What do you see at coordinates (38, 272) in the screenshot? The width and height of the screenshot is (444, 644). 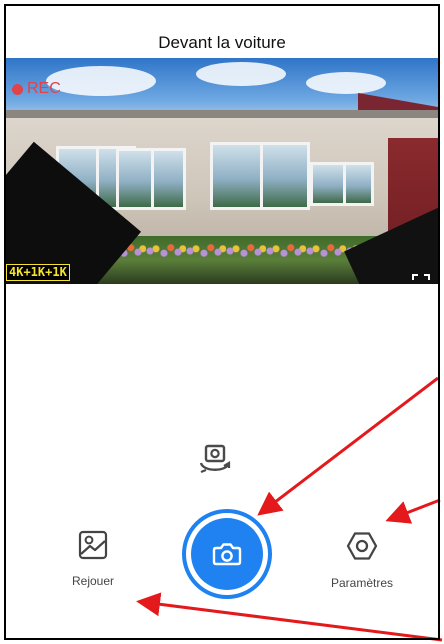 I see `resolution-badge: 4K+1K+1K` at bounding box center [38, 272].